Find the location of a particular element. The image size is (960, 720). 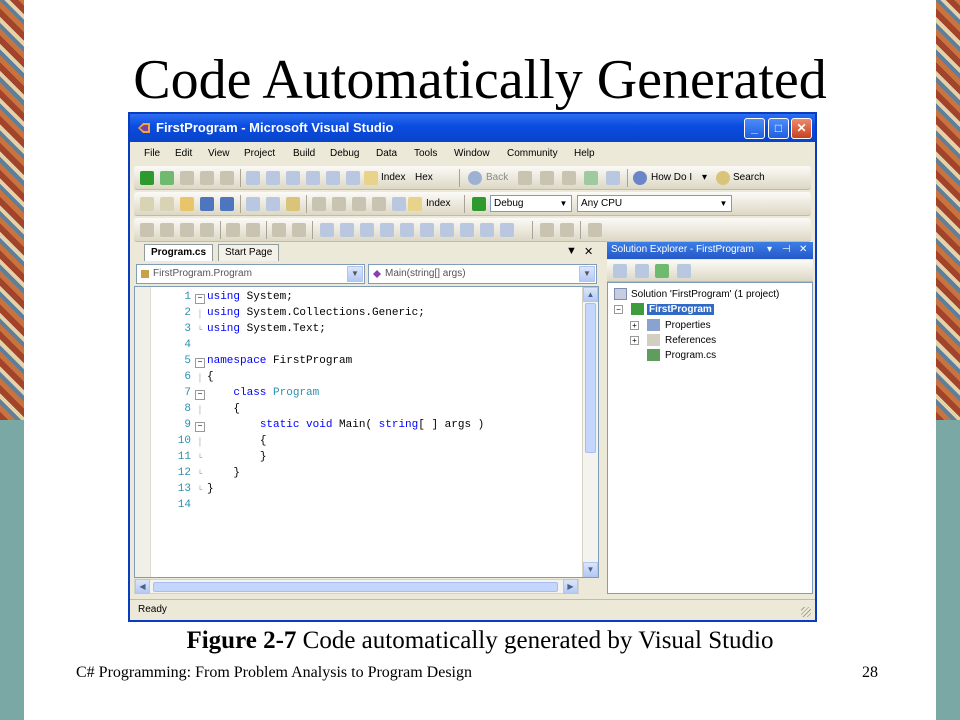

scroll-down-icon: ▼ is located at coordinates (590, 569).